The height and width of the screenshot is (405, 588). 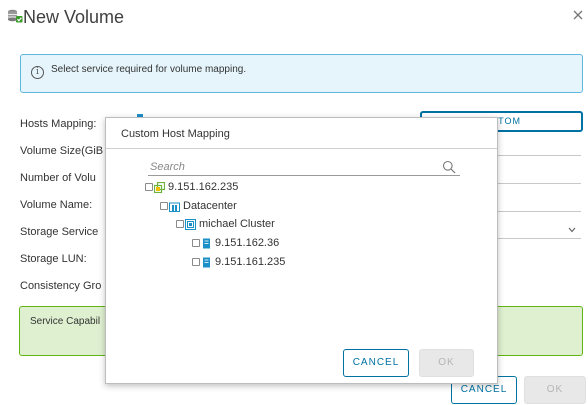 I want to click on tree-node-label: michael Cluster, so click(x=237, y=224).